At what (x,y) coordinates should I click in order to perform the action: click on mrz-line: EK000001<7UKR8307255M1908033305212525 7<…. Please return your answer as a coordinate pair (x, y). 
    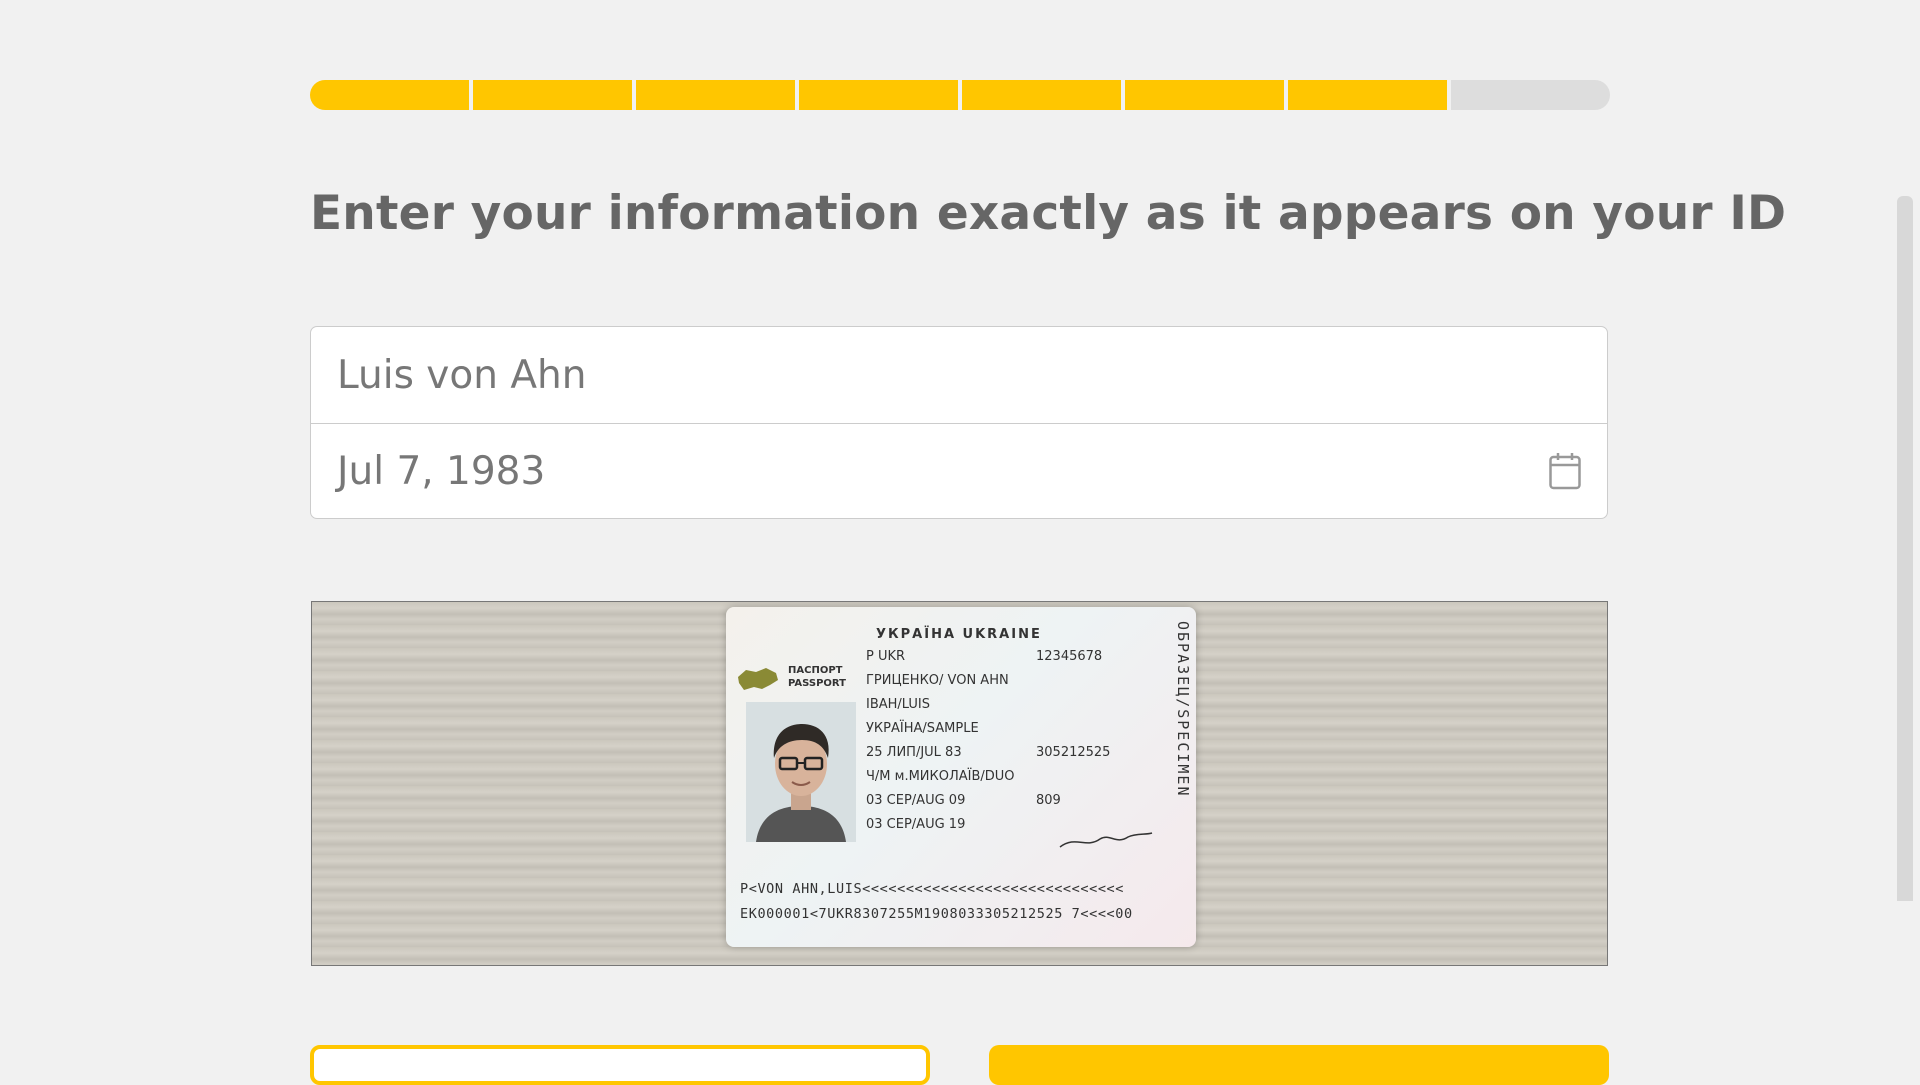
    Looking at the image, I should click on (936, 914).